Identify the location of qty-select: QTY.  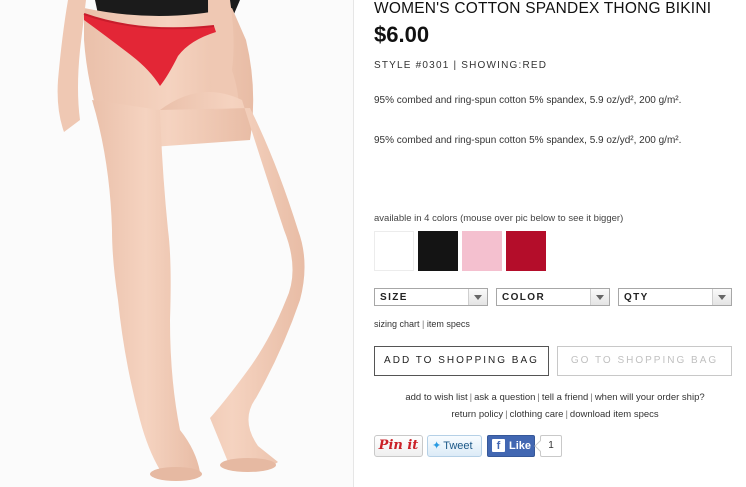
(675, 297).